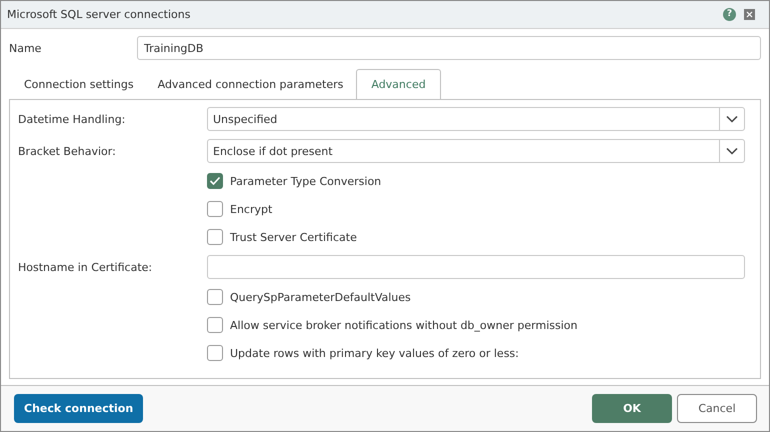 The width and height of the screenshot is (770, 432). I want to click on checkbox: Update rows with primary key values of zero or less:, so click(363, 353).